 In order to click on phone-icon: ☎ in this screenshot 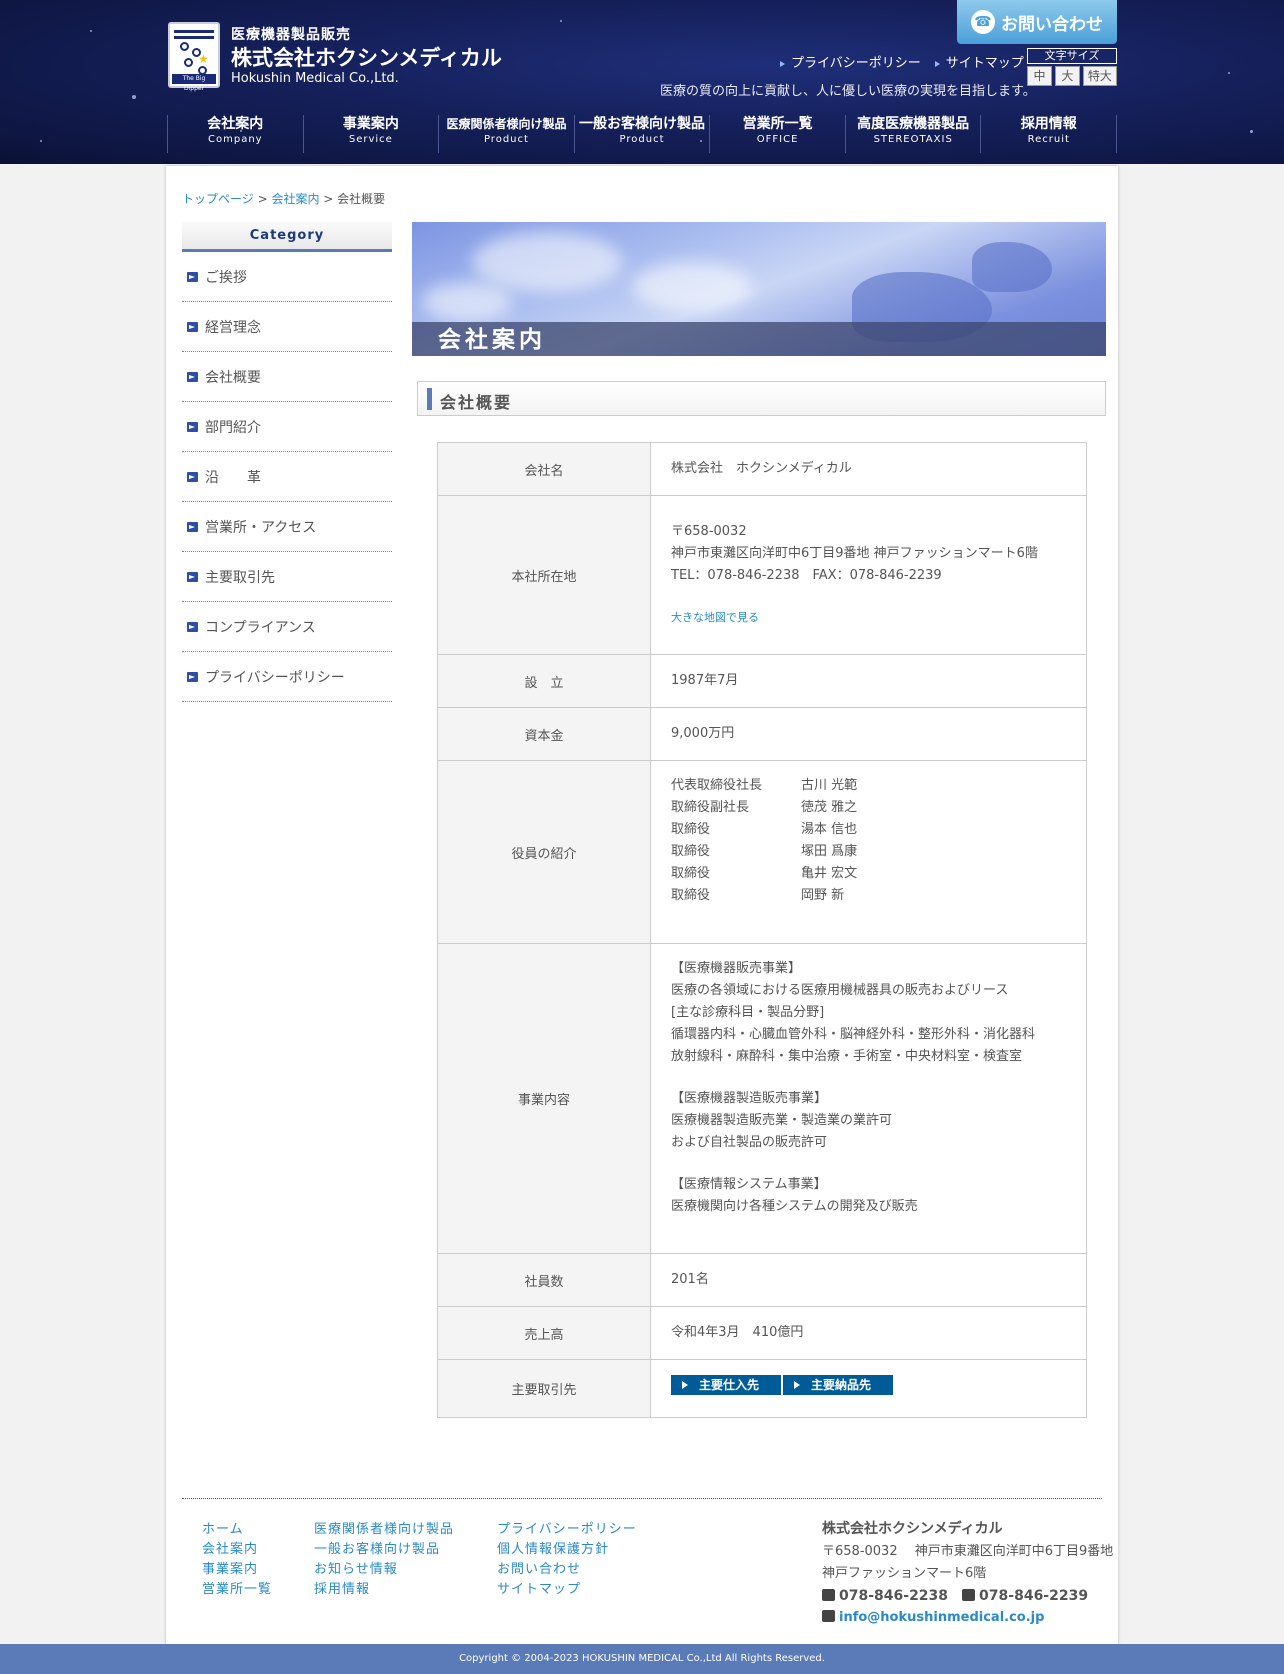, I will do `click(983, 22)`.